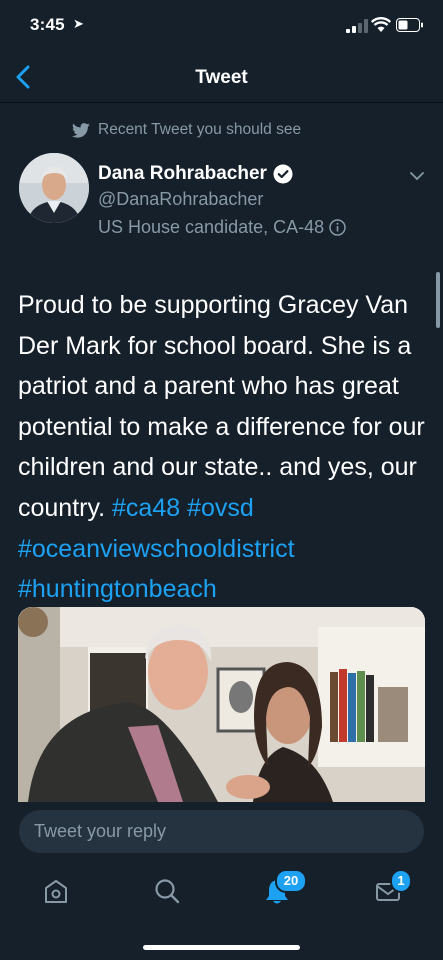  Describe the element at coordinates (337, 227) in the screenshot. I see `info-icon` at that location.